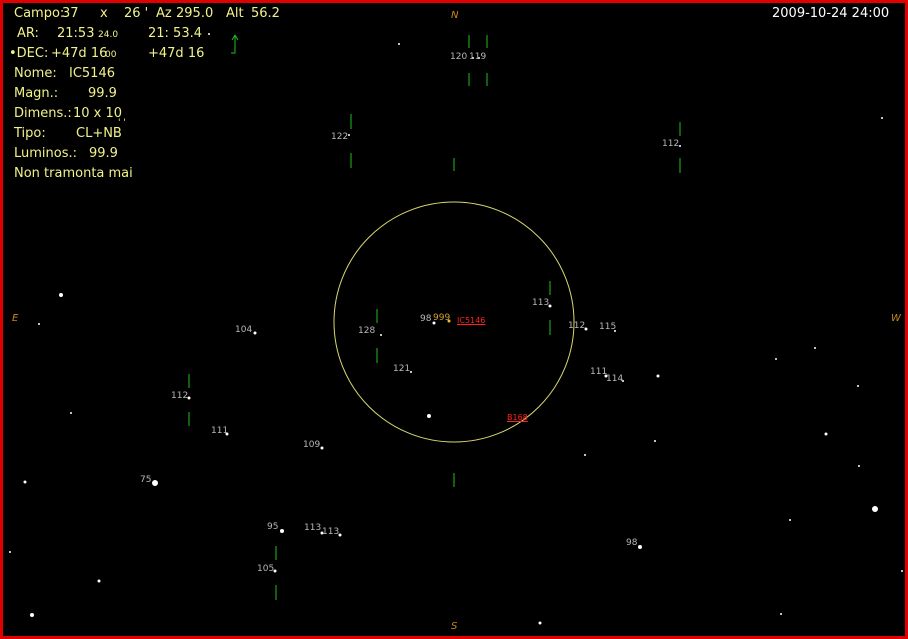 This screenshot has width=908, height=639. Describe the element at coordinates (30, 133) in the screenshot. I see `tipo-label: Tipo:` at that location.